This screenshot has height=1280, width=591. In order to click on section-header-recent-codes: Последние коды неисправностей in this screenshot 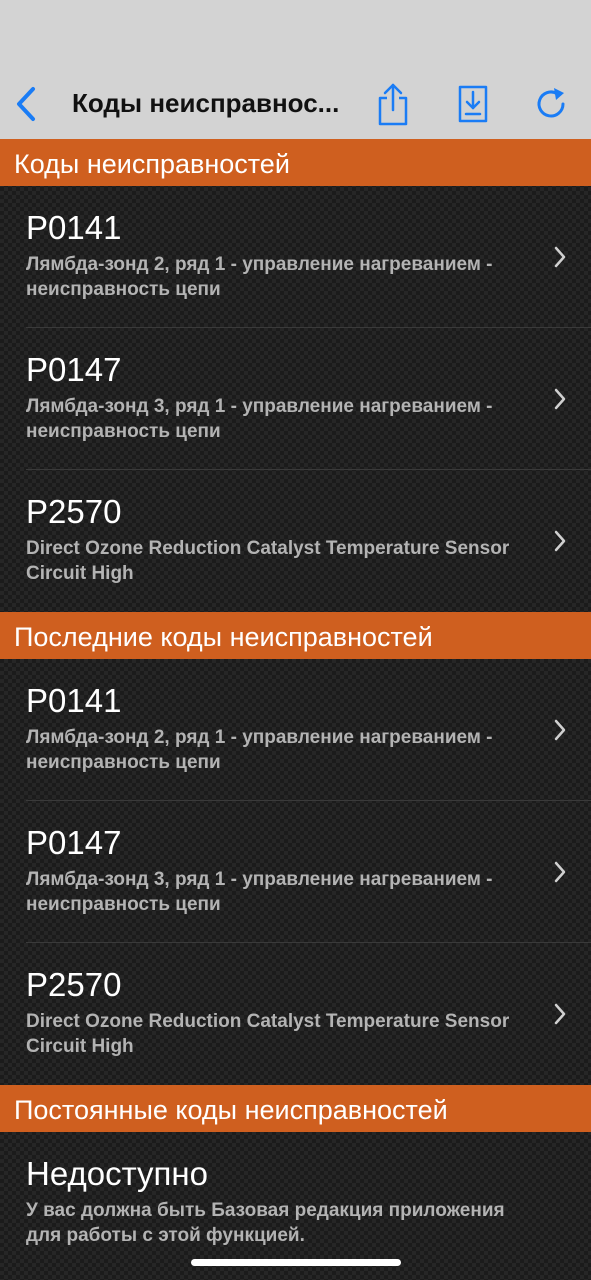, I will do `click(295, 635)`.